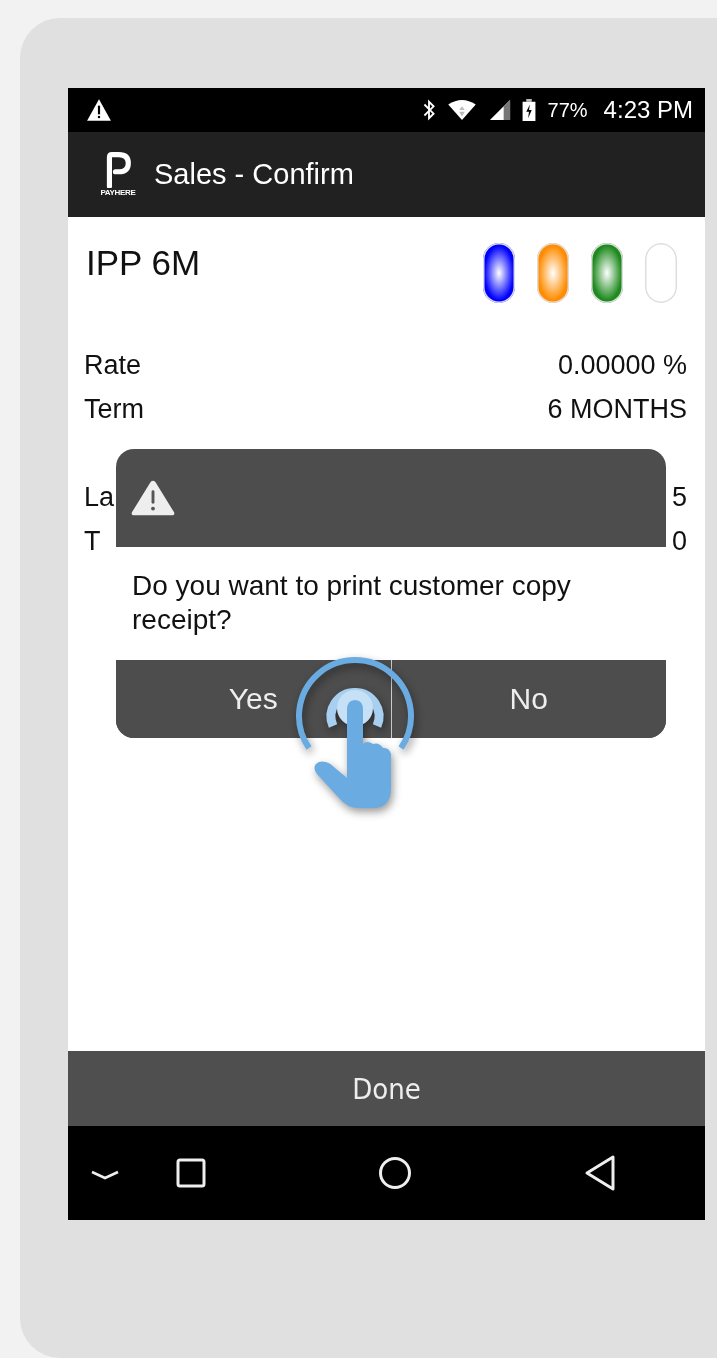 The width and height of the screenshot is (717, 1358). Describe the element at coordinates (92, 541) in the screenshot. I see `detail-label: T` at that location.